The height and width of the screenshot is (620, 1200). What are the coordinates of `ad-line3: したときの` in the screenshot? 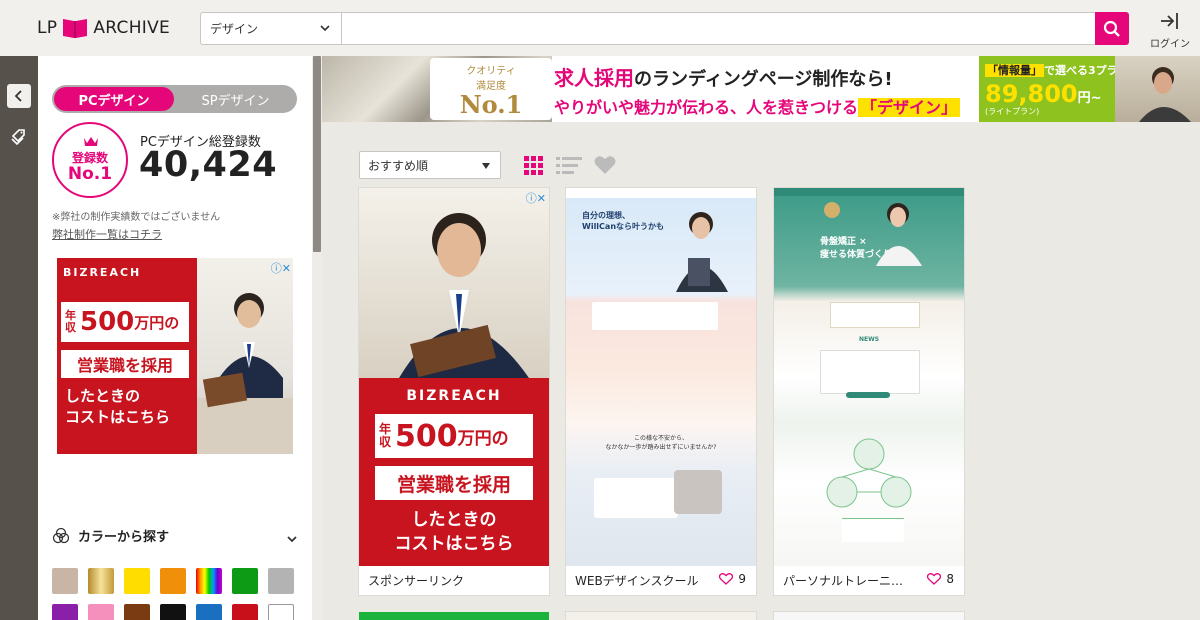 It's located at (103, 396).